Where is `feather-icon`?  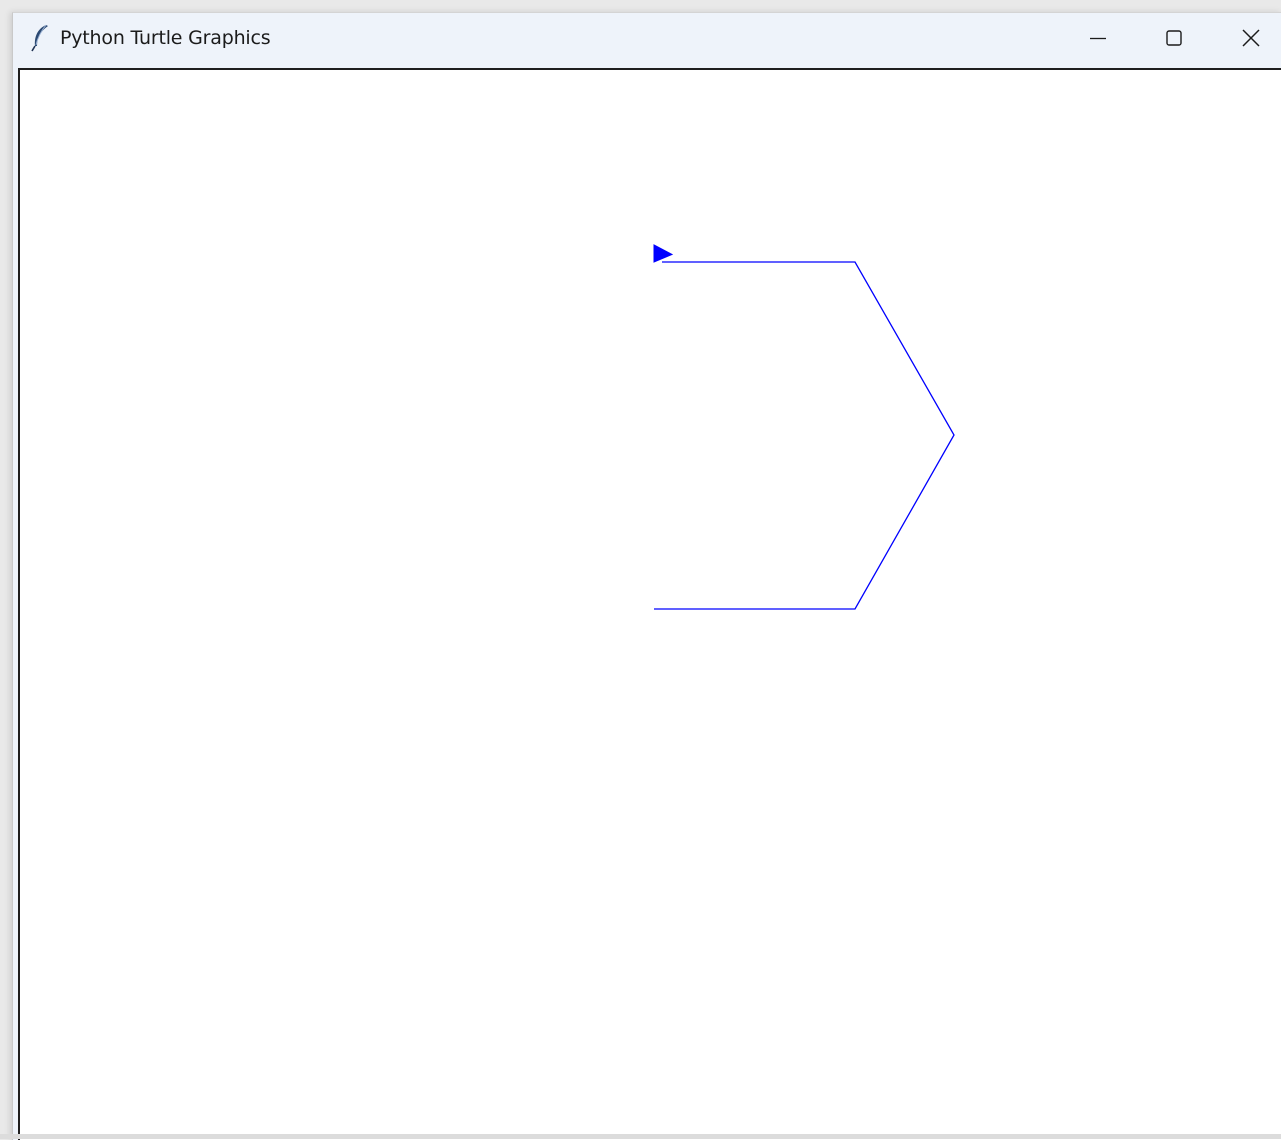
feather-icon is located at coordinates (40, 38).